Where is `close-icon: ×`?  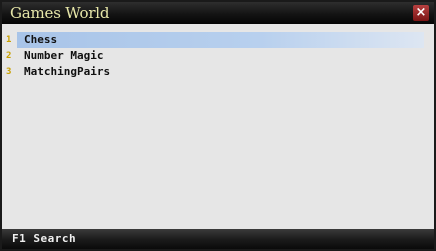
close-icon: × is located at coordinates (421, 13).